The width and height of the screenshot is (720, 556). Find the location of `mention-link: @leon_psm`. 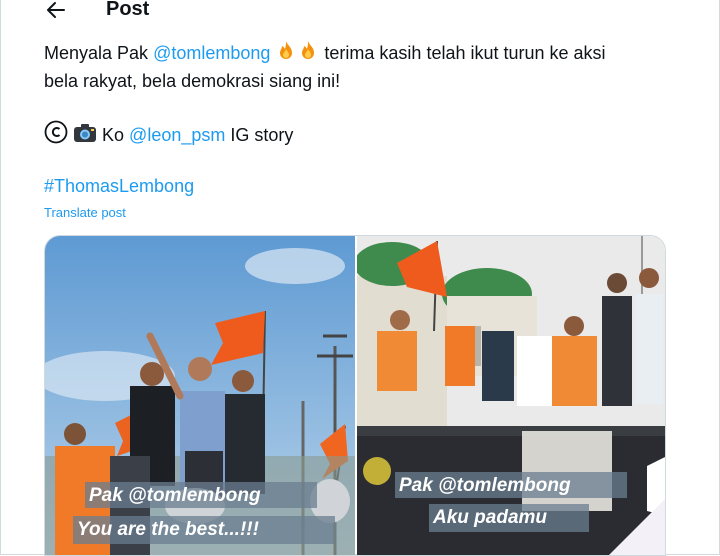

mention-link: @leon_psm is located at coordinates (177, 135).